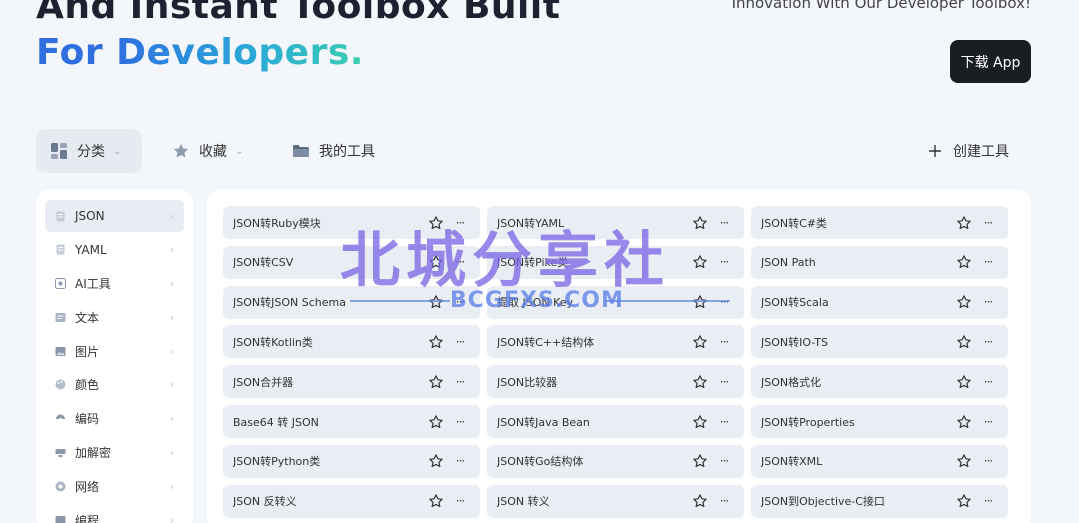 The image size is (1079, 523). What do you see at coordinates (276, 422) in the screenshot?
I see `tool-name: Base64 转 JSON` at bounding box center [276, 422].